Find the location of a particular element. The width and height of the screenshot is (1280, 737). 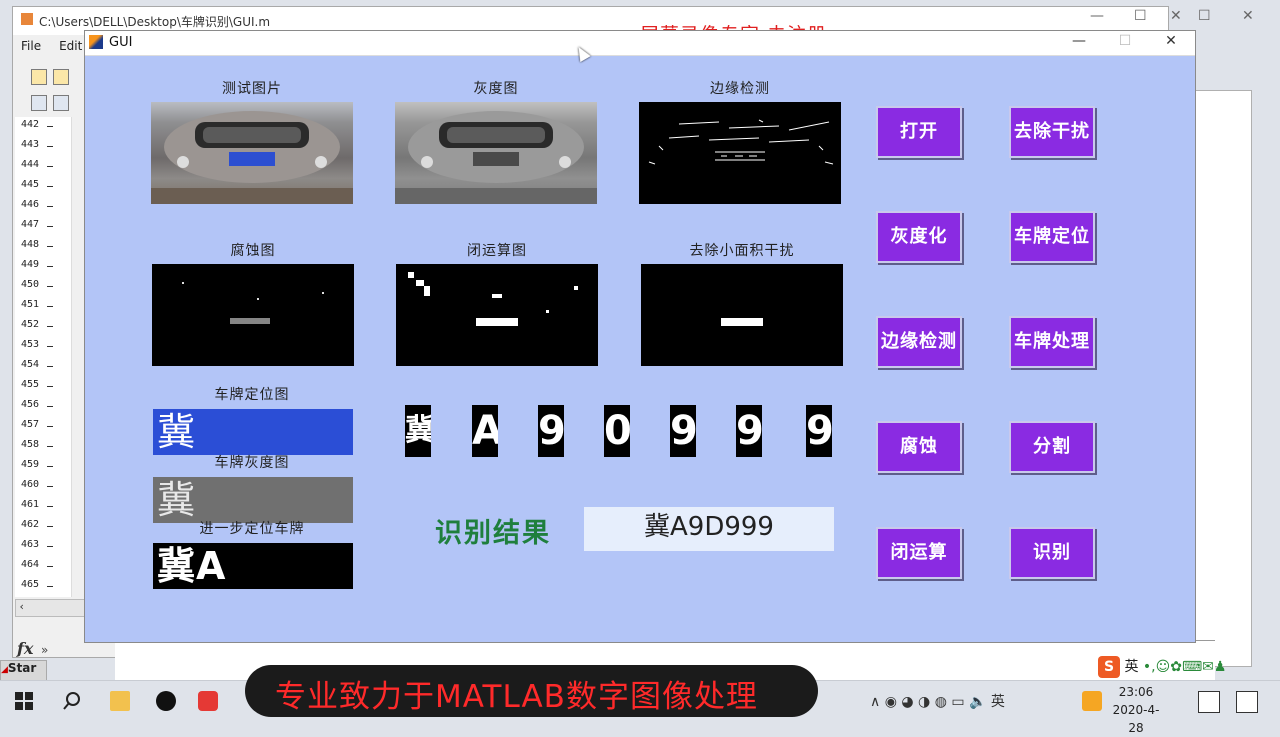

line-number: 445 is located at coordinates (30, 184).